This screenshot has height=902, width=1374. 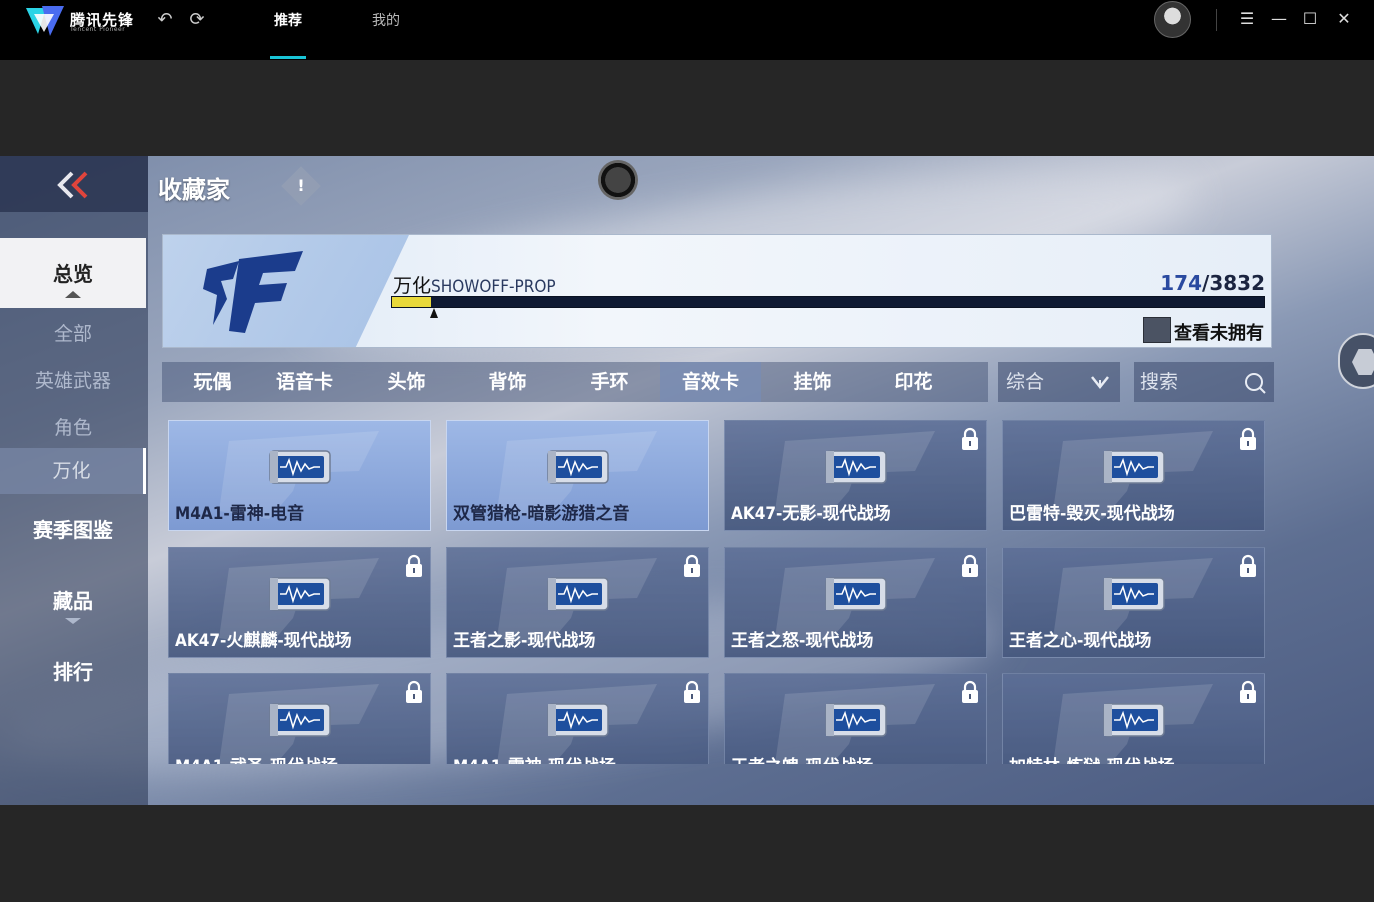 What do you see at coordinates (1237, 283) in the screenshot?
I see `total-count: 3832` at bounding box center [1237, 283].